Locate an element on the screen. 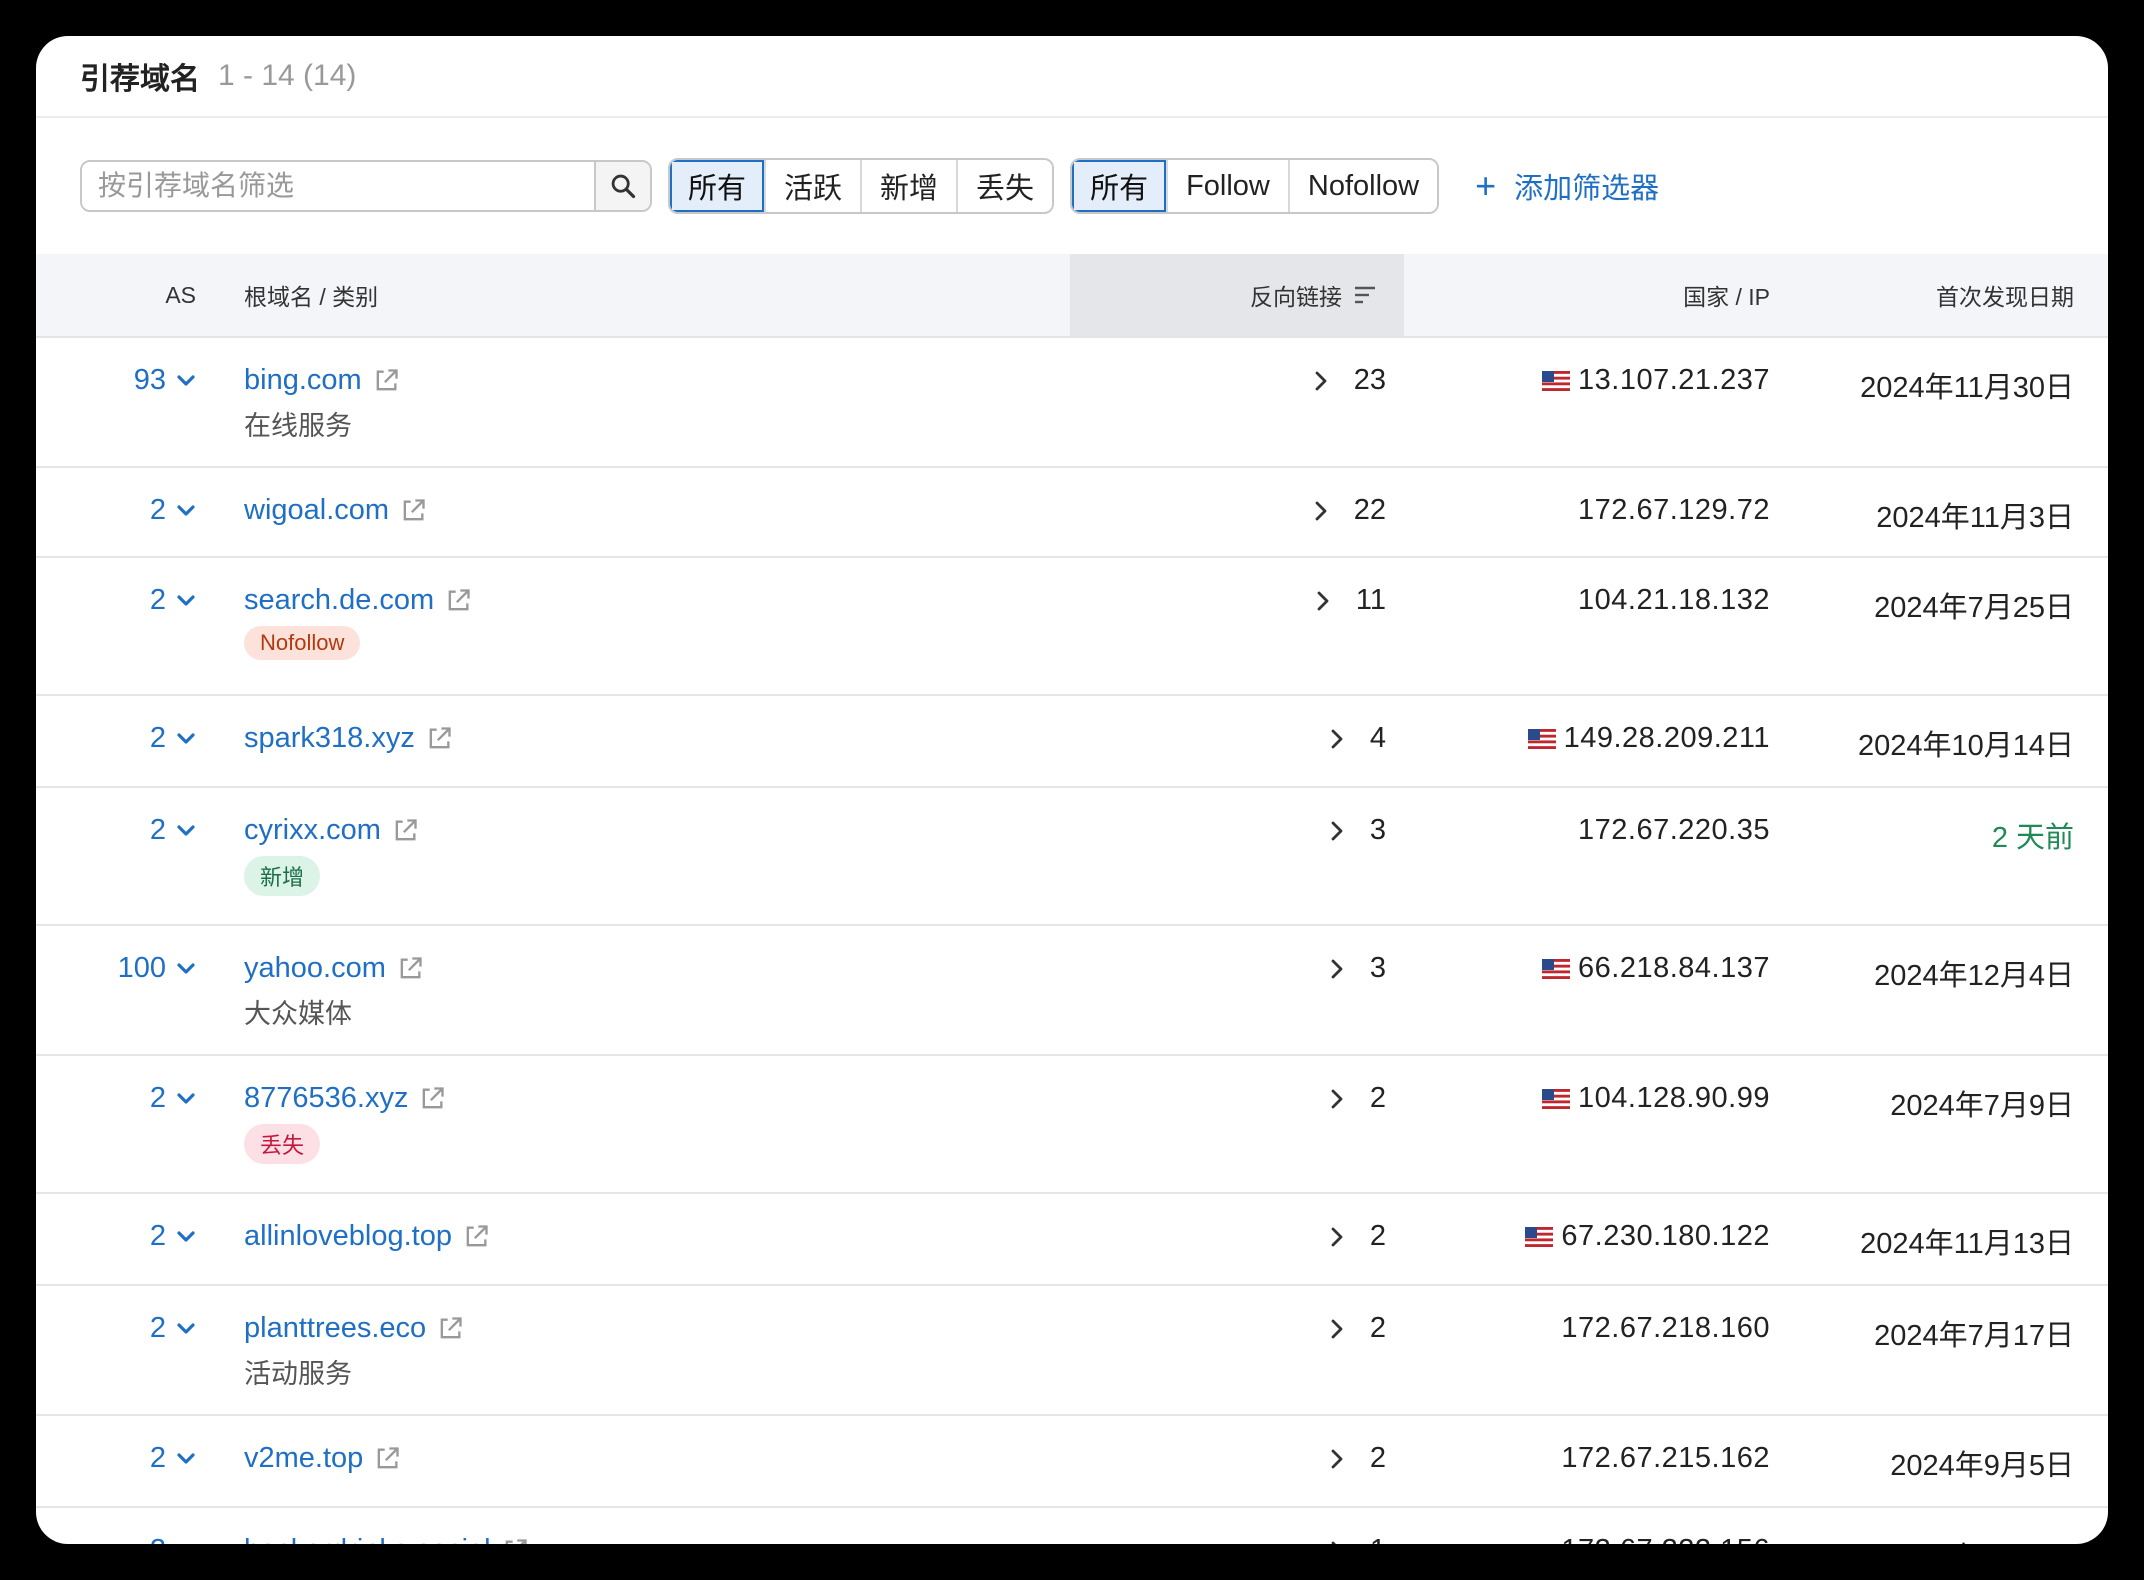 The height and width of the screenshot is (1580, 2144). backlinks-cell: 4 is located at coordinates (1237, 738).